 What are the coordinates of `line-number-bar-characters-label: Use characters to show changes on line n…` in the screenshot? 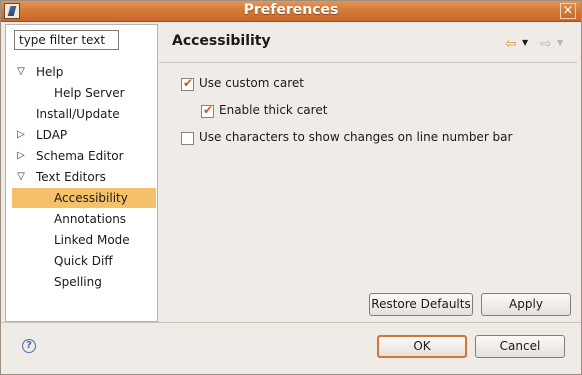 It's located at (355, 137).